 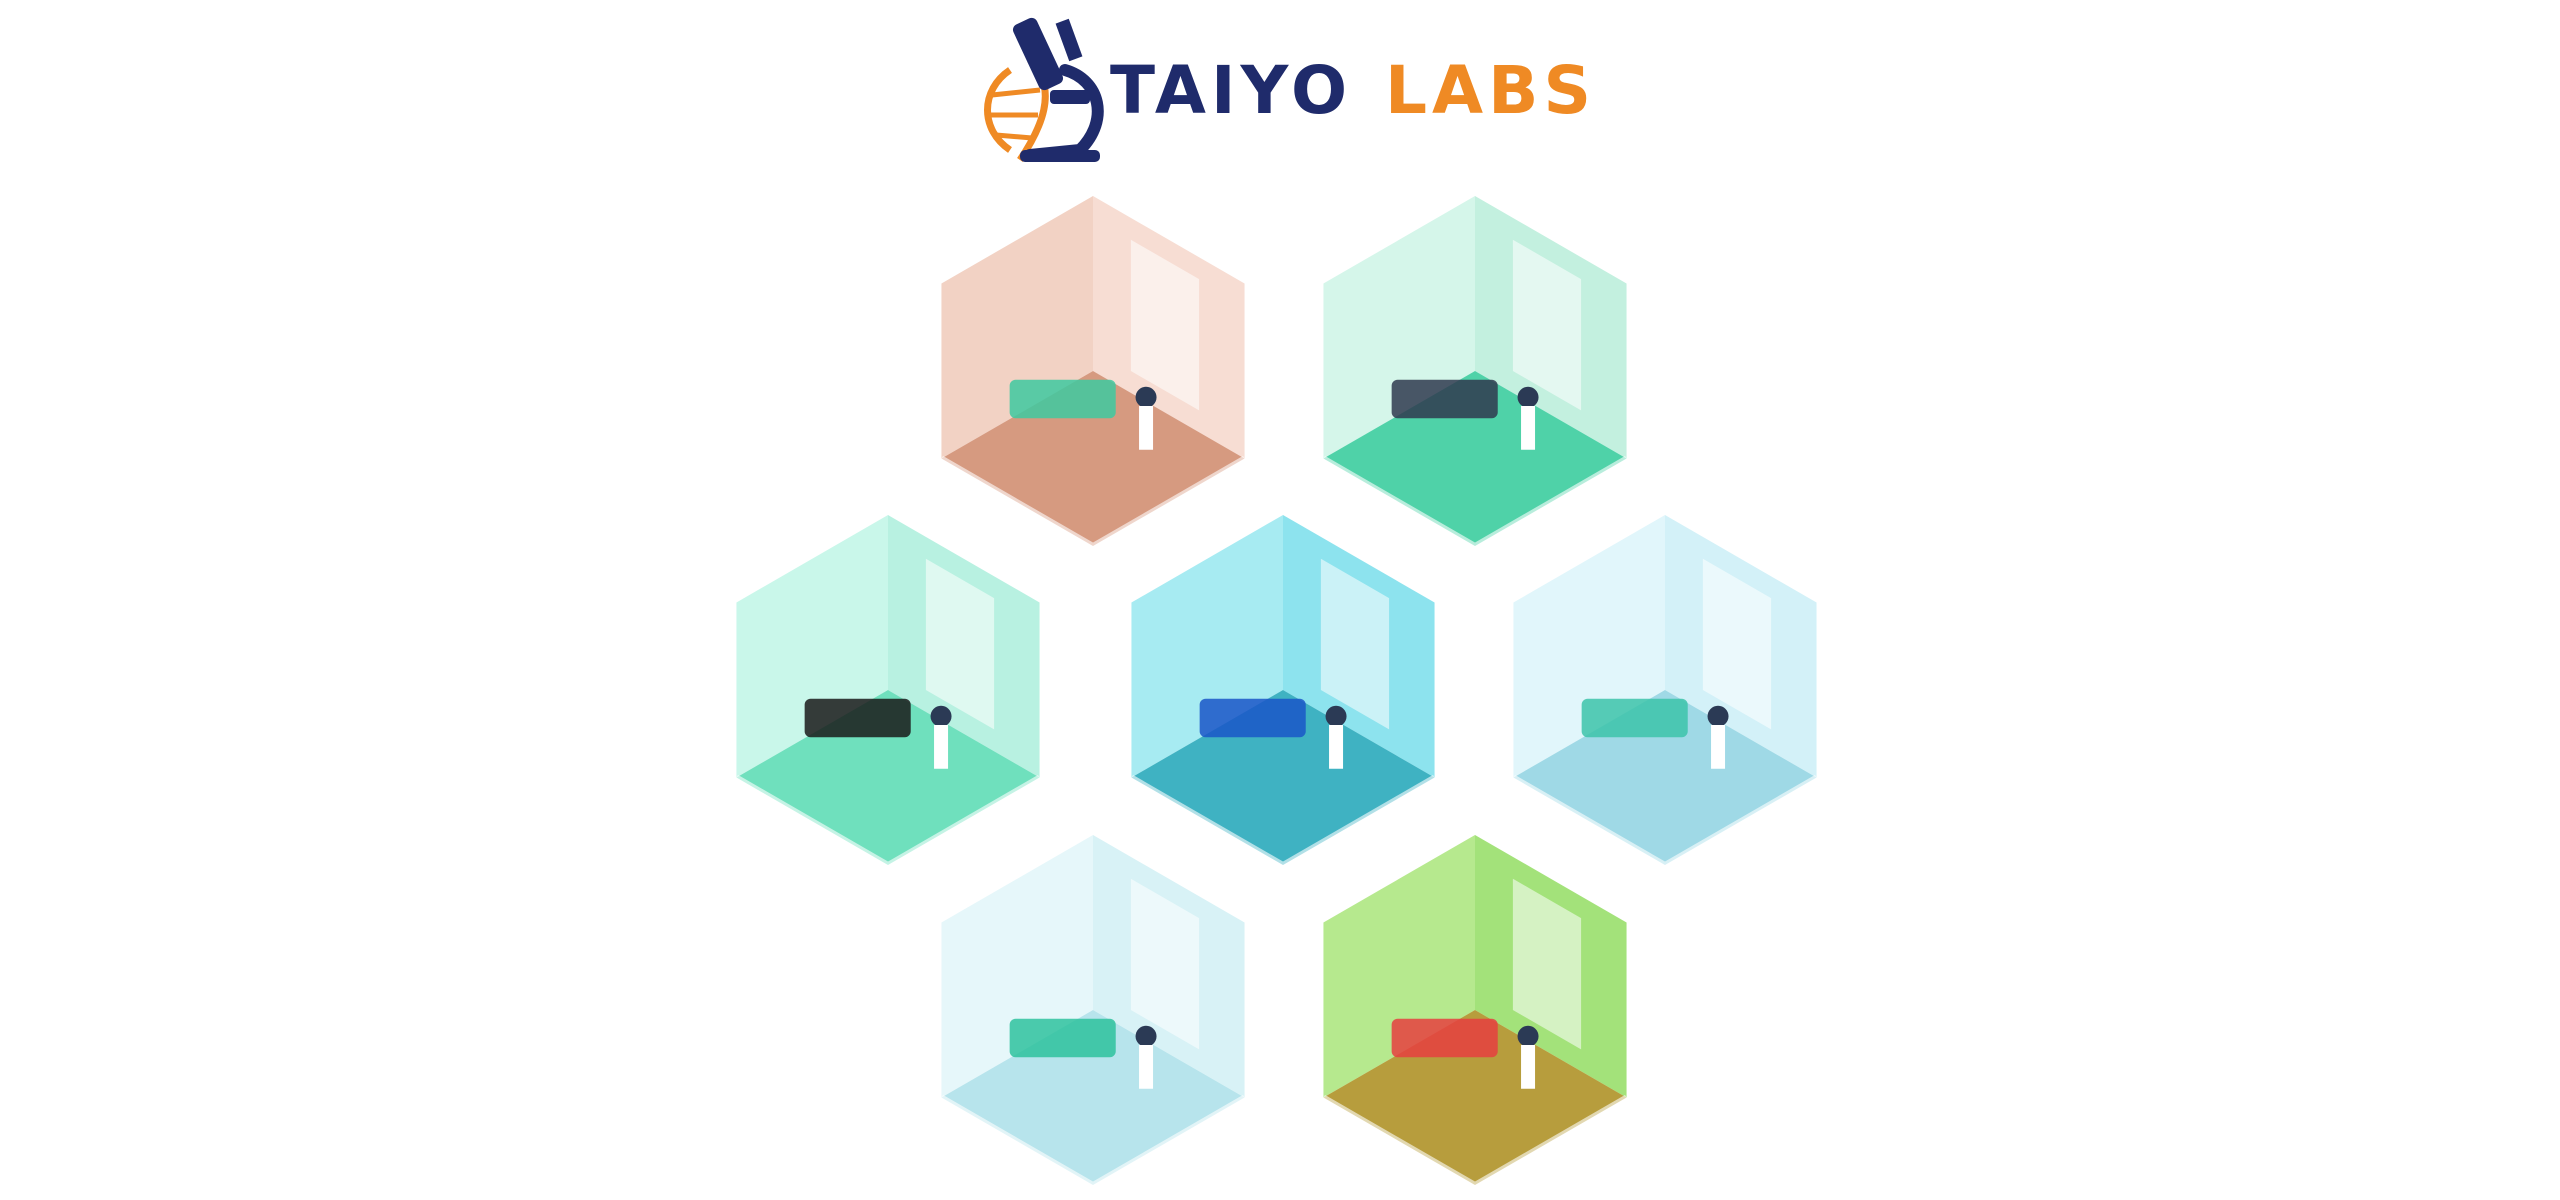 I want to click on room-hospital-ward, so click(x=1093, y=373).